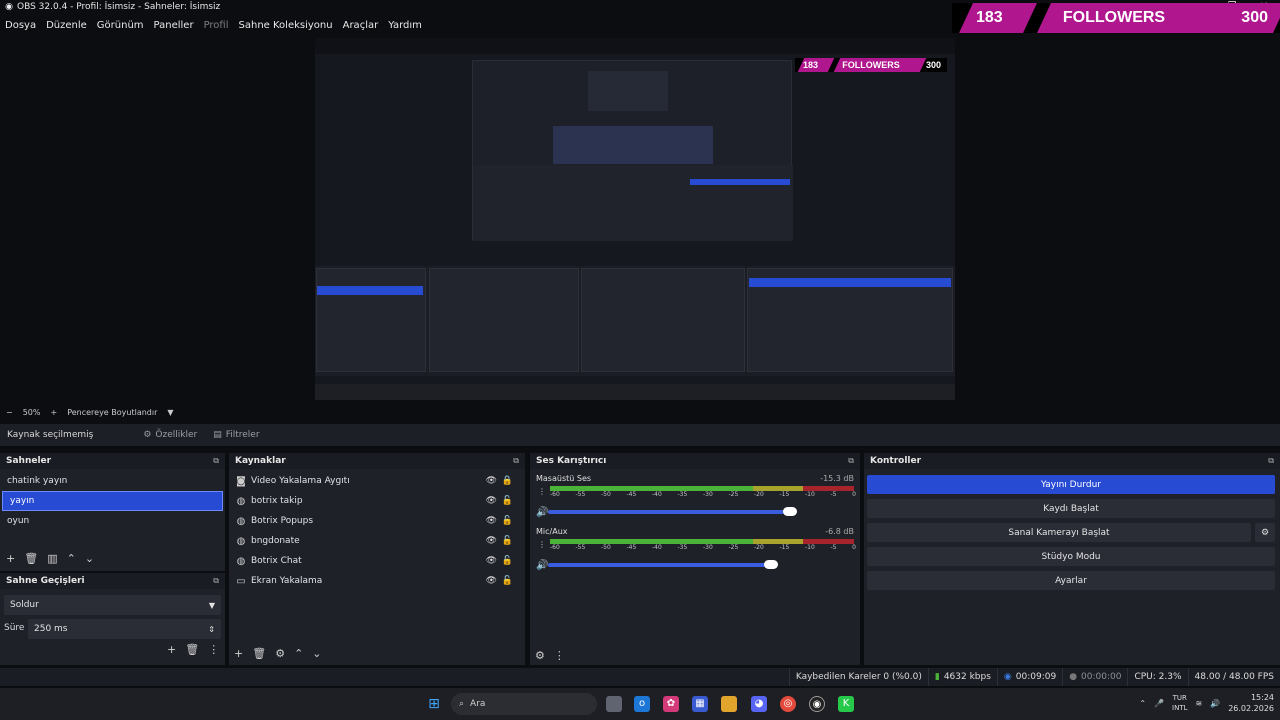 The width and height of the screenshot is (1280, 720). I want to click on system-tray: ⌃ 🎤 TUR INTL ≋ 🔊 15:24 26.02.2026, so click(1206, 703).